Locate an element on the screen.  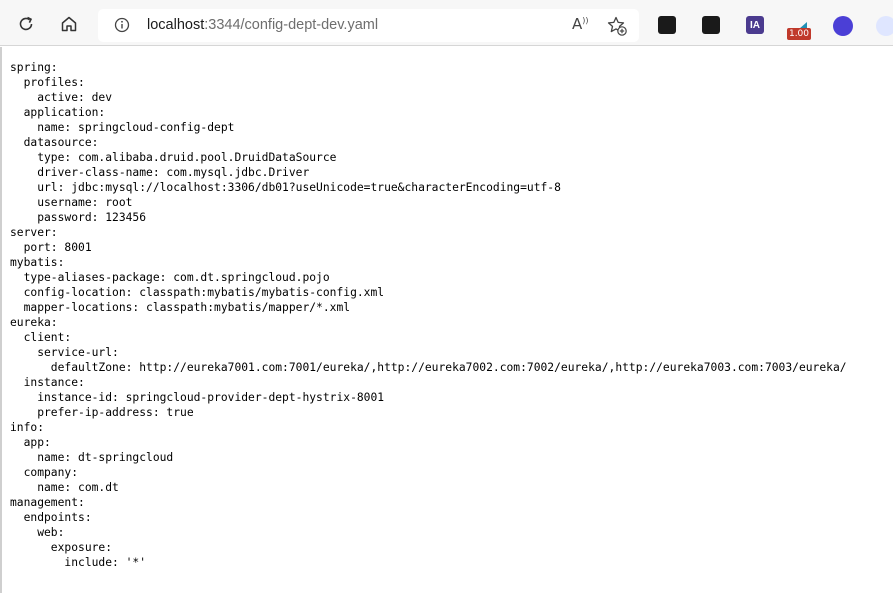
home-button is located at coordinates (69, 24).